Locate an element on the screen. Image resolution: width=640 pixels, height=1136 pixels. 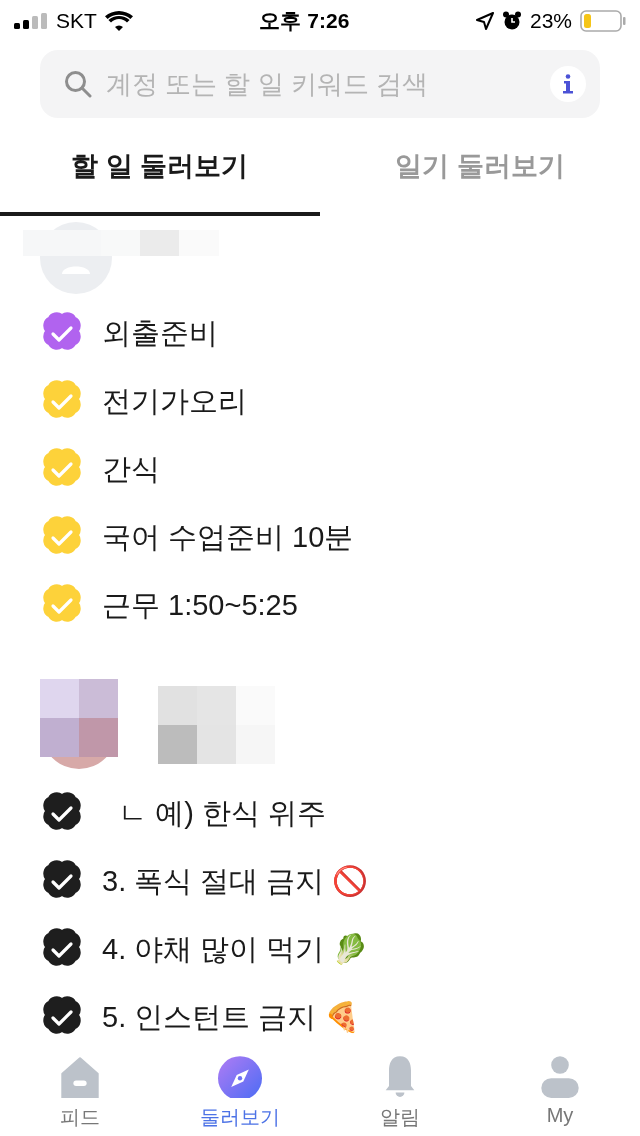
search-field: 계정 또는 할 일 키워드 검색 is located at coordinates (320, 84).